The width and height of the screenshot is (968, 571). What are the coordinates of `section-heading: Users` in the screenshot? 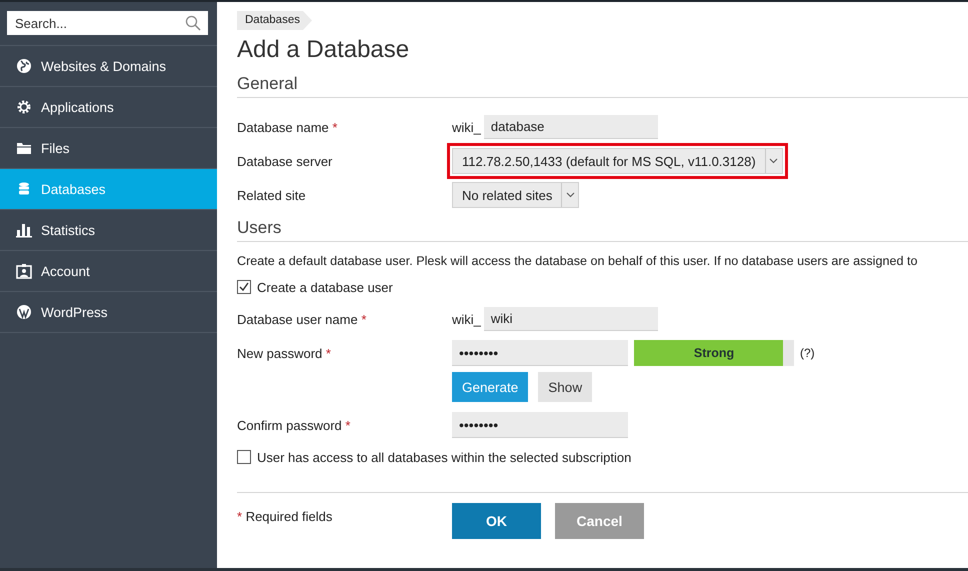 It's located at (602, 230).